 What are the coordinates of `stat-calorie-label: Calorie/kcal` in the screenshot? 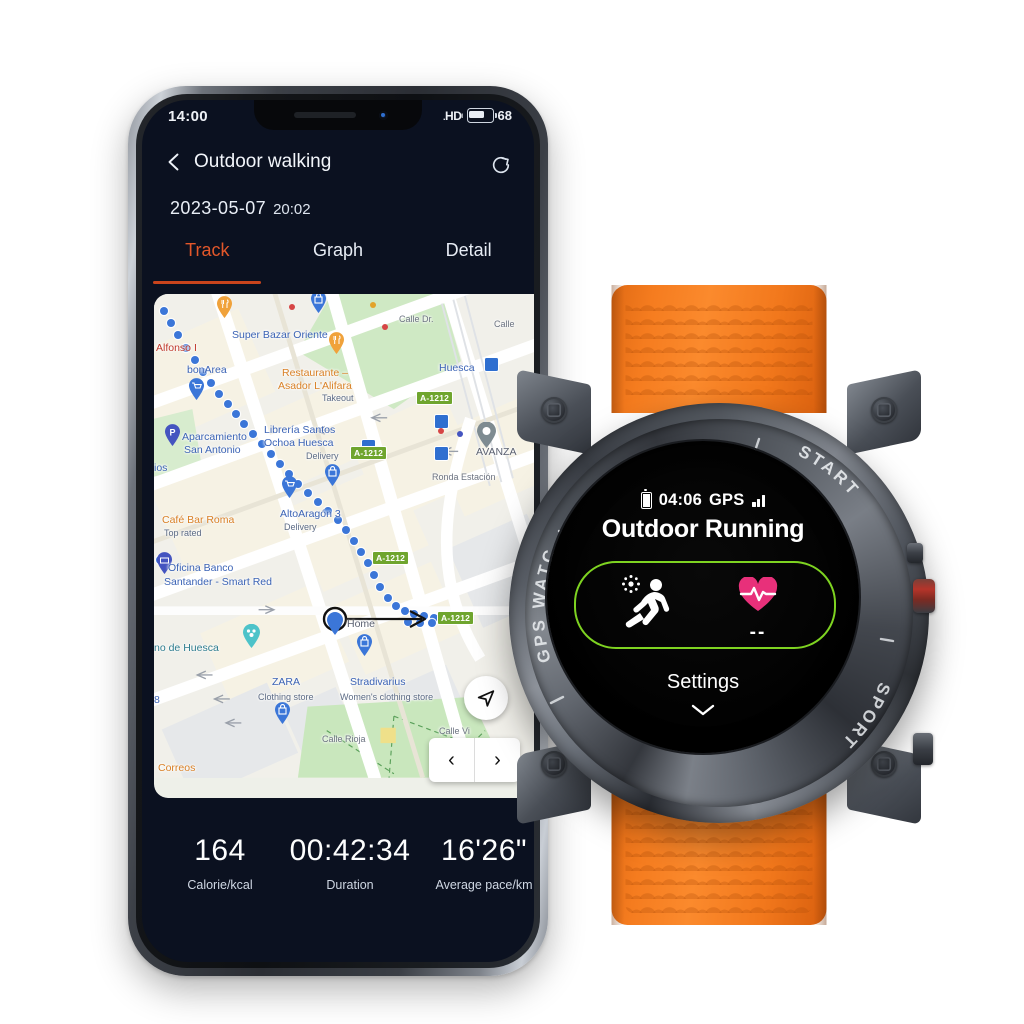 It's located at (220, 885).